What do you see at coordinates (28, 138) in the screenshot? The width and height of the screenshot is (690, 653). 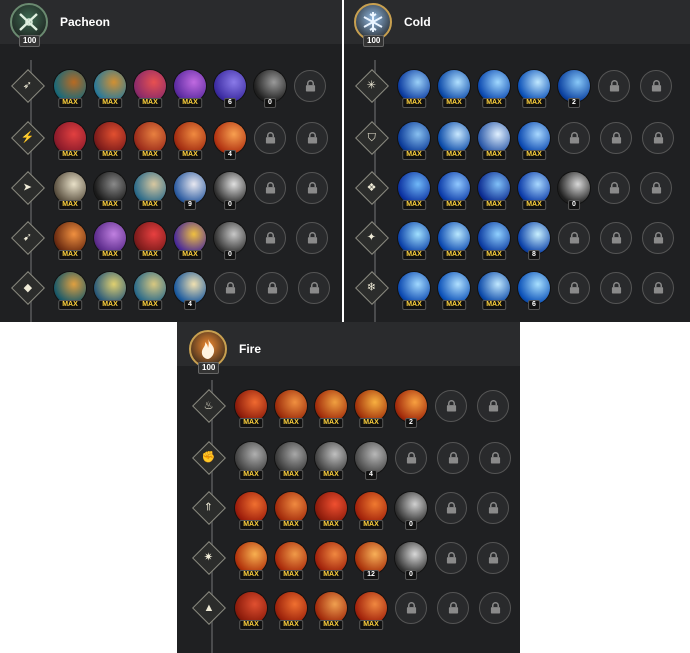 I see `claws-icon: ⚡` at bounding box center [28, 138].